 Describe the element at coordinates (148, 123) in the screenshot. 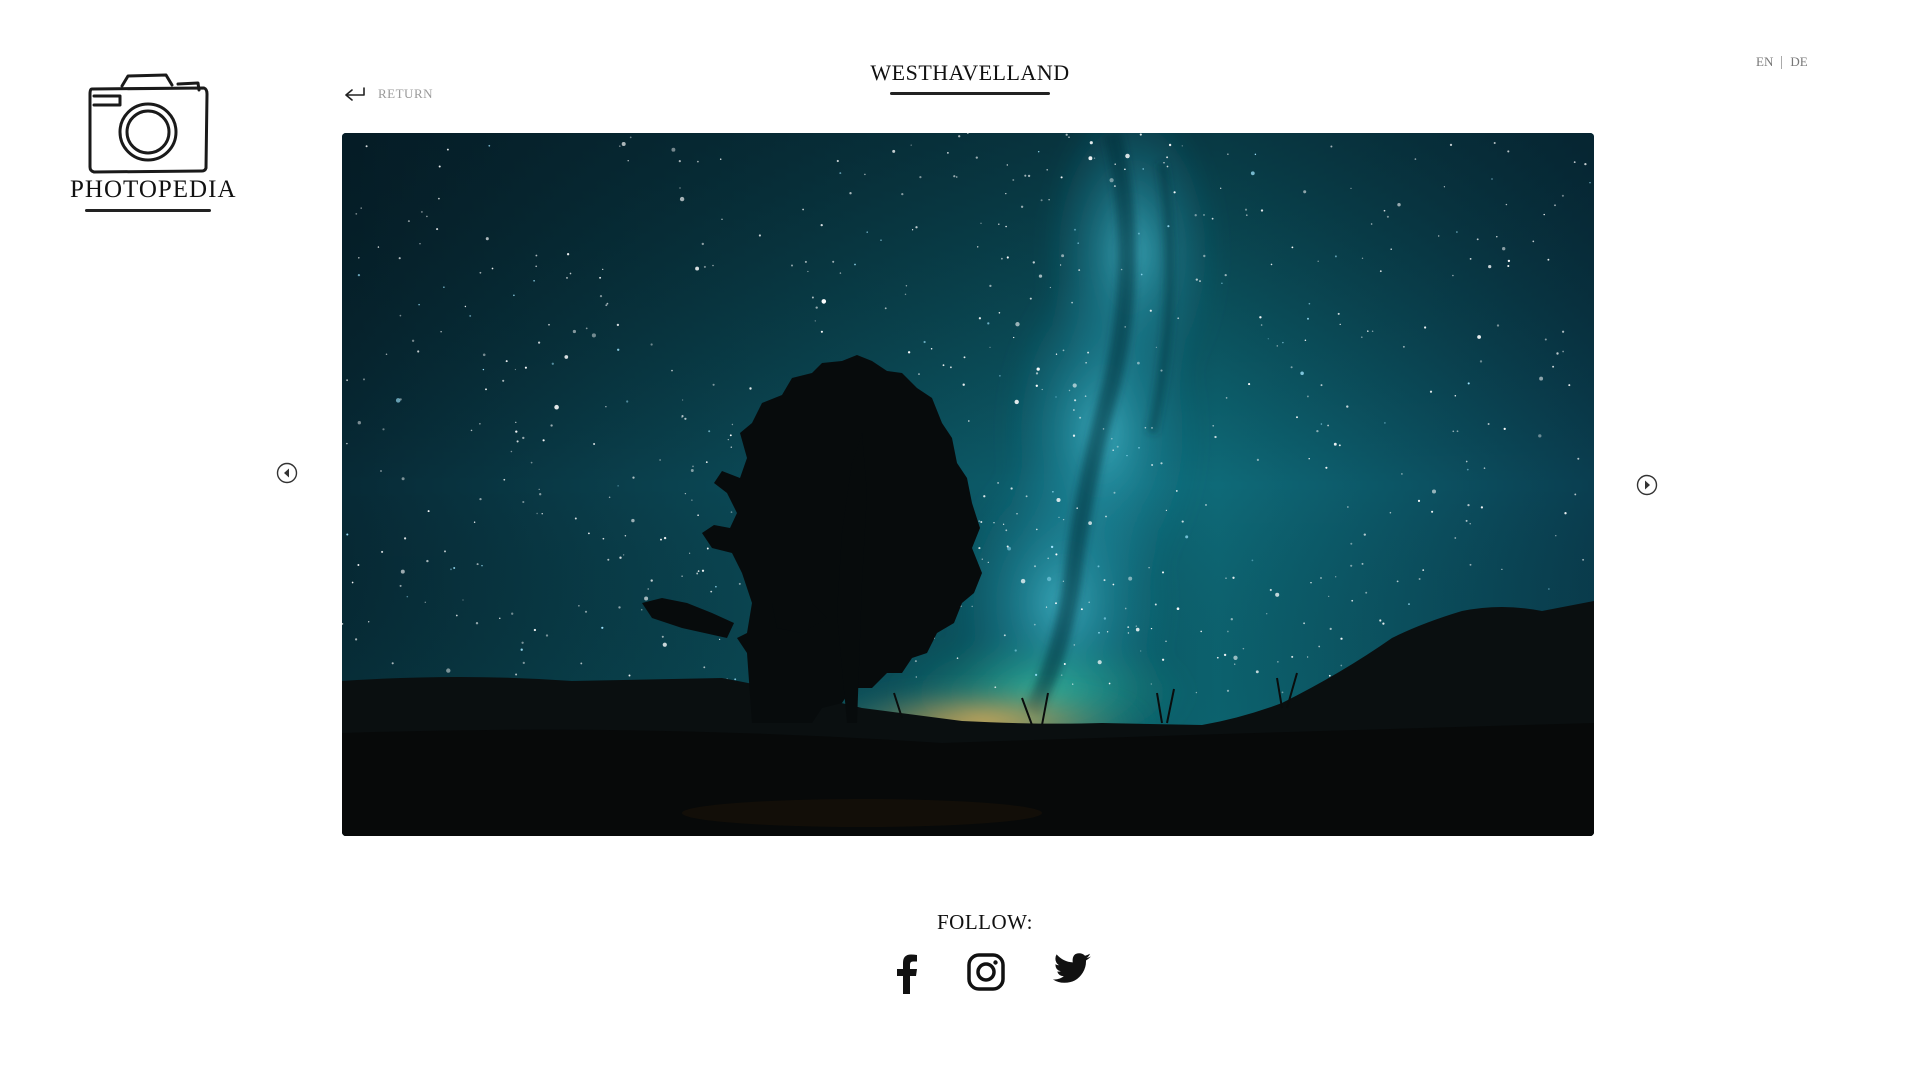

I see `camera-icon` at that location.